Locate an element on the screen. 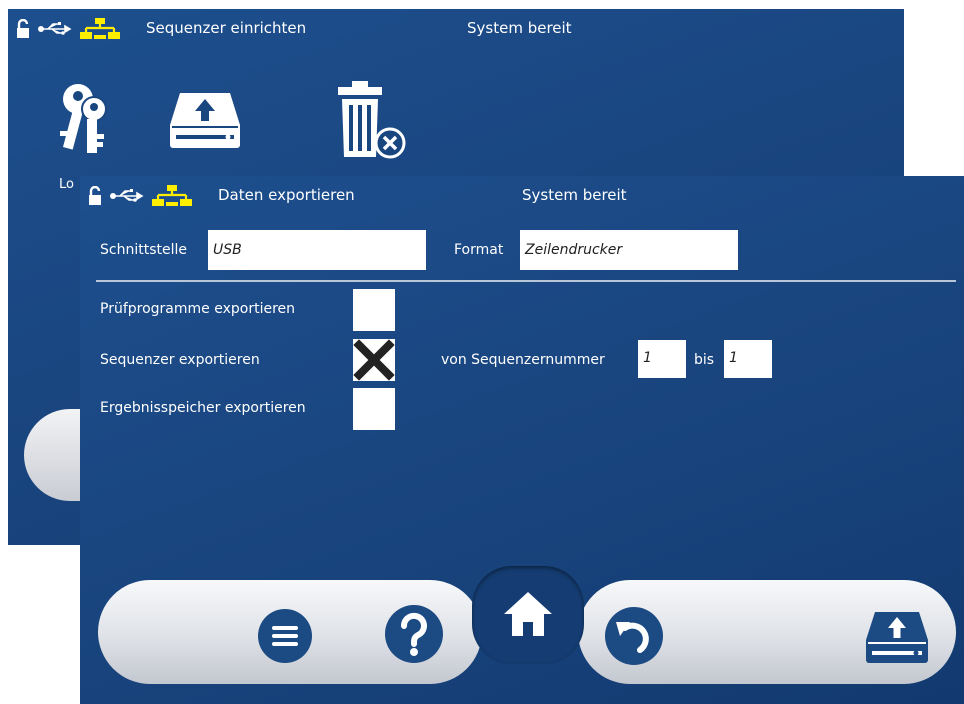 The height and width of the screenshot is (704, 964). menu-icon is located at coordinates (285, 636).